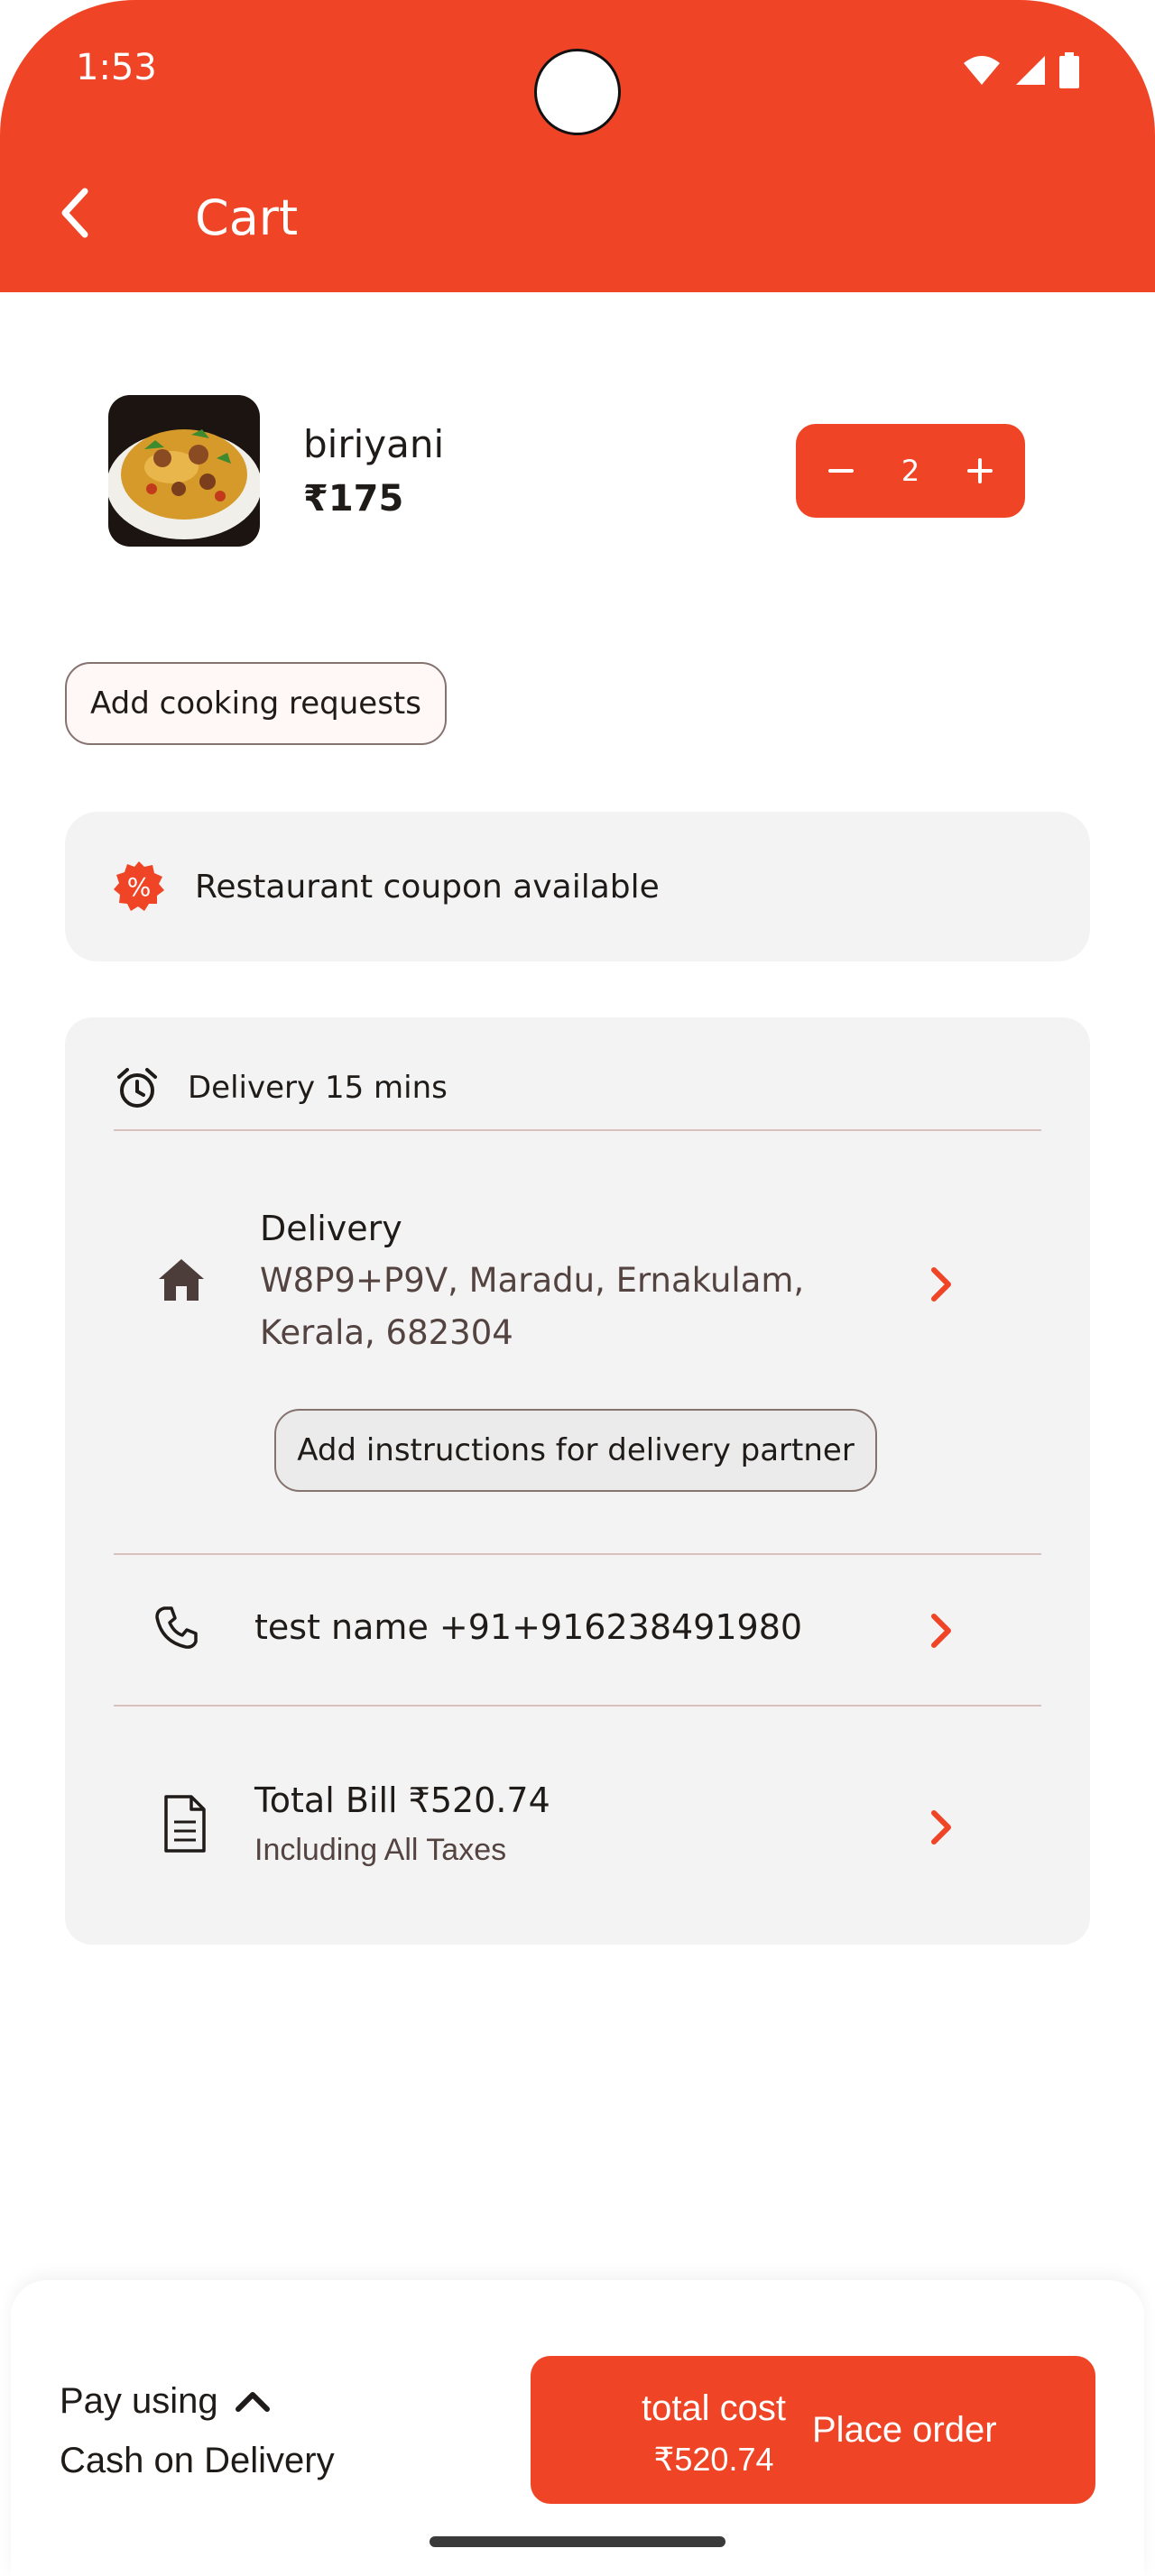 The width and height of the screenshot is (1155, 2576). What do you see at coordinates (185, 1824) in the screenshot?
I see `receipt-icon` at bounding box center [185, 1824].